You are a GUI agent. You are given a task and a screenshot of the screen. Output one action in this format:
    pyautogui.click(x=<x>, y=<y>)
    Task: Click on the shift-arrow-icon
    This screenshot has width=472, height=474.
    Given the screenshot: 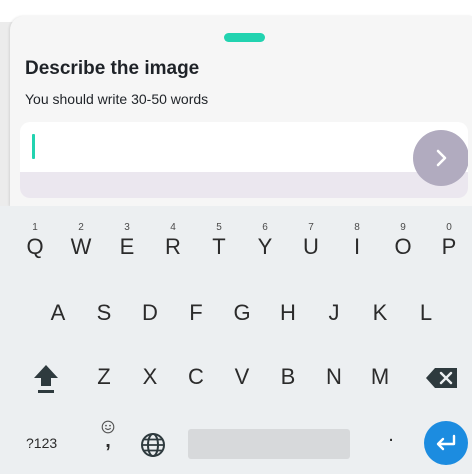 What is the action you would take?
    pyautogui.click(x=46, y=379)
    